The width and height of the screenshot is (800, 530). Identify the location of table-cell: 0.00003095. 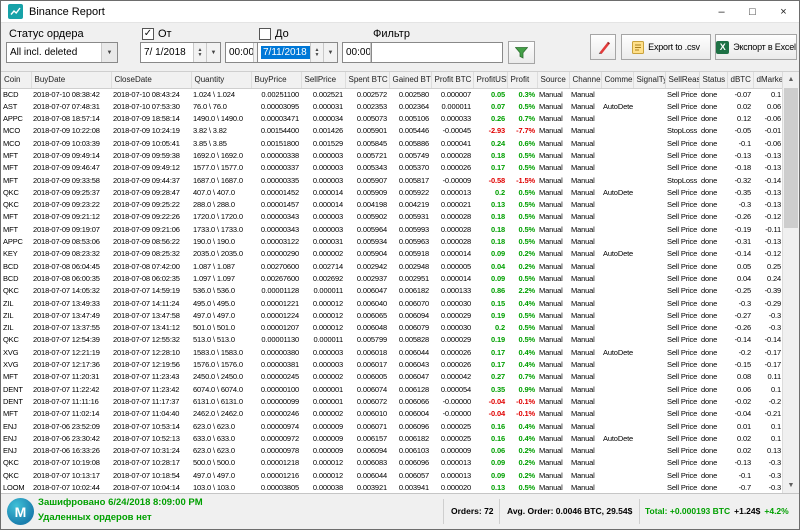
(276, 107).